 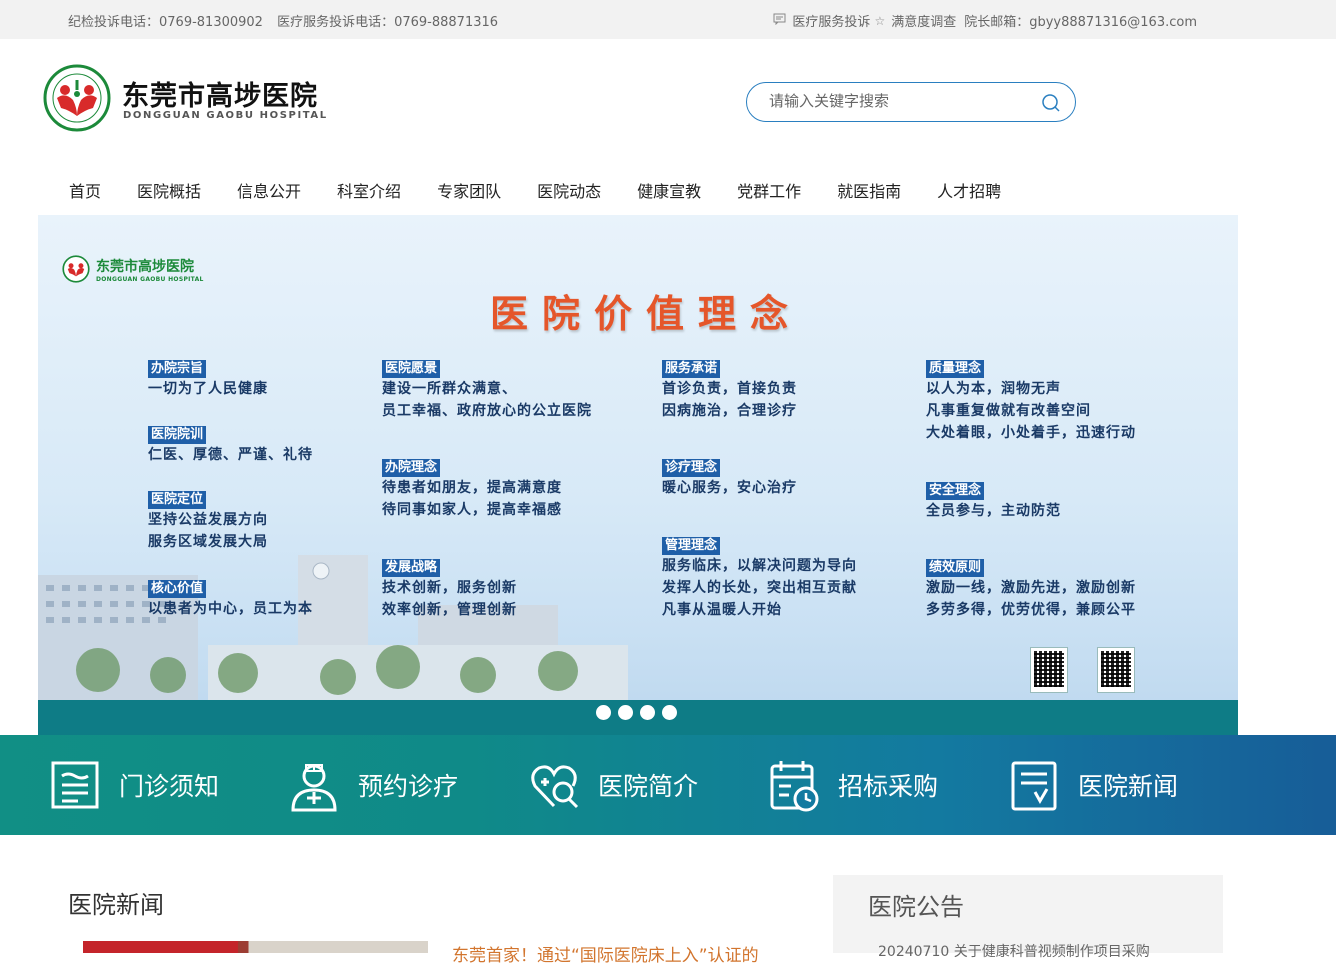 What do you see at coordinates (411, 468) in the screenshot?
I see `value-block-tag: 办院理念` at bounding box center [411, 468].